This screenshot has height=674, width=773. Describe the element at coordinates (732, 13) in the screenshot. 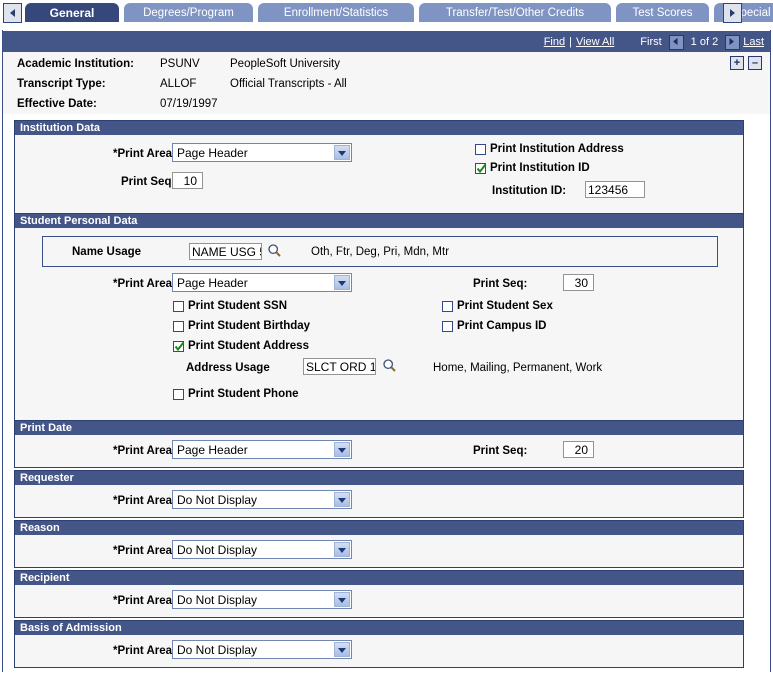

I see `tab-scroll-right-button` at that location.